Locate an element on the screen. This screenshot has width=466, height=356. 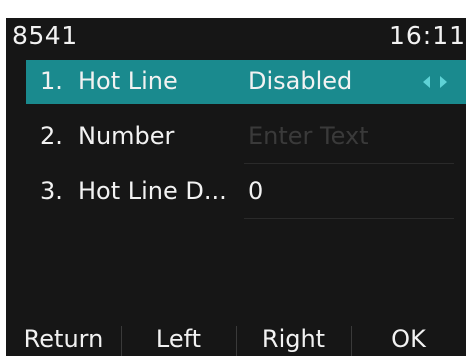
menu-item-index: 2. is located at coordinates (51, 136).